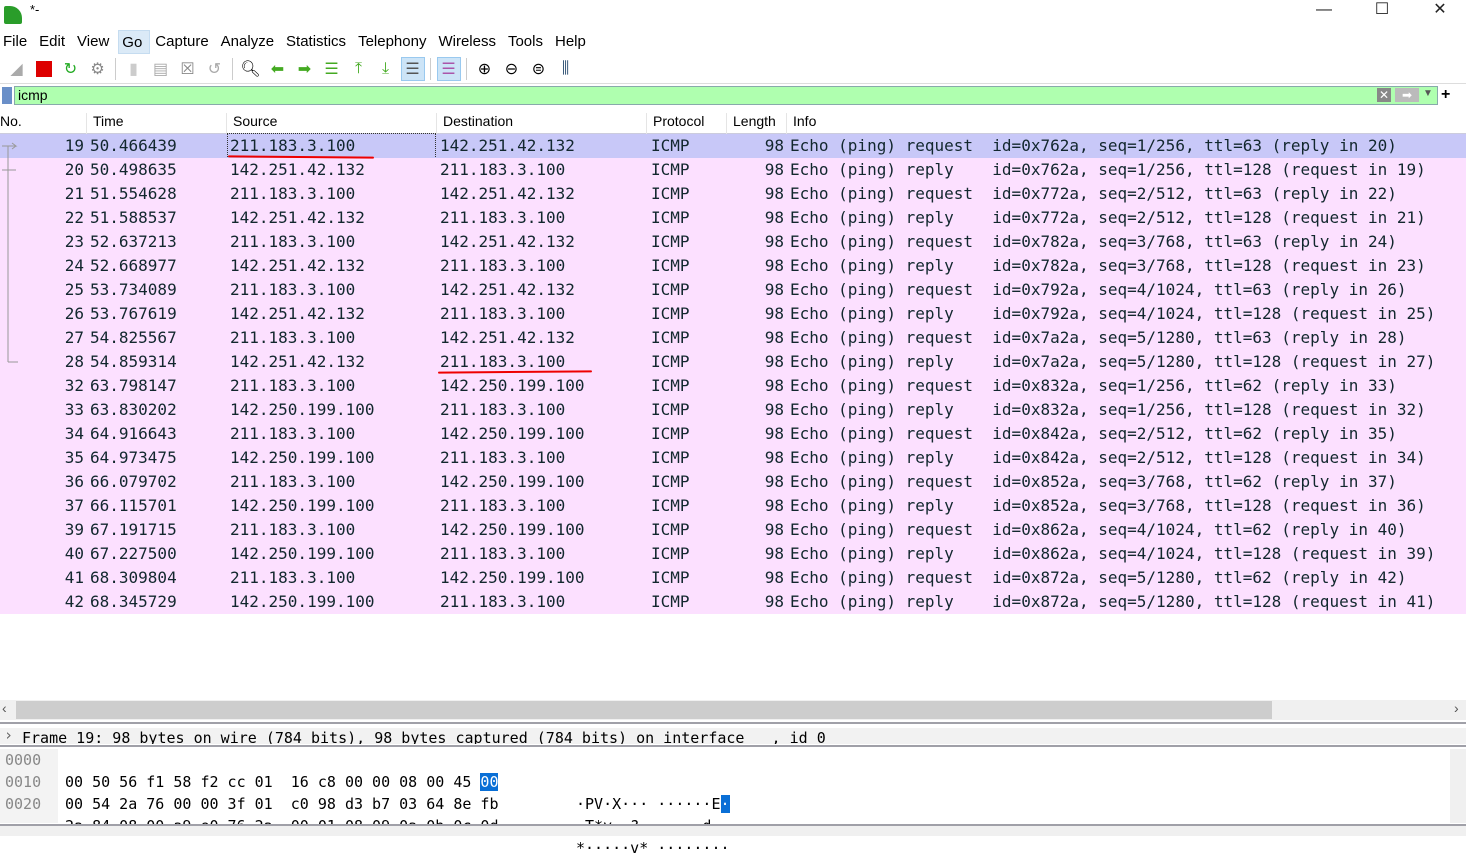  I want to click on packet-time: 66.079702, so click(133, 481).